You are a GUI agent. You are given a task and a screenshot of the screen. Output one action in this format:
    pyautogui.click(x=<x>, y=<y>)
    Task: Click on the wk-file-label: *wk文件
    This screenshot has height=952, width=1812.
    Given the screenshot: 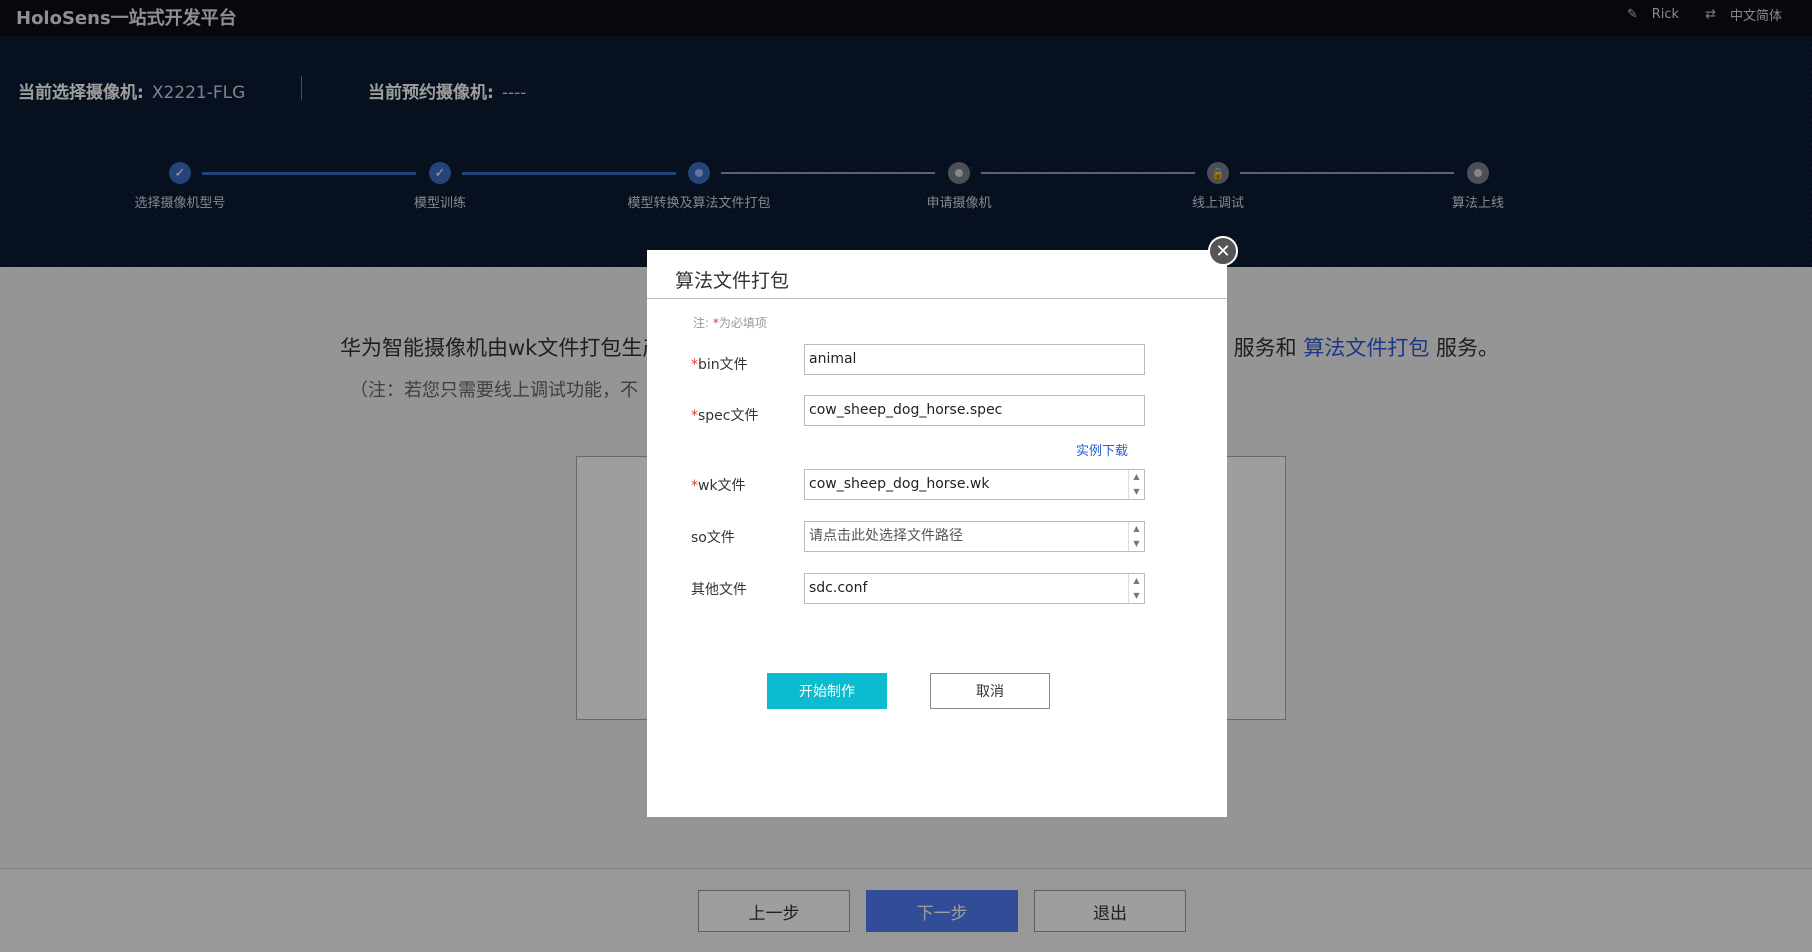 What is the action you would take?
    pyautogui.click(x=718, y=485)
    